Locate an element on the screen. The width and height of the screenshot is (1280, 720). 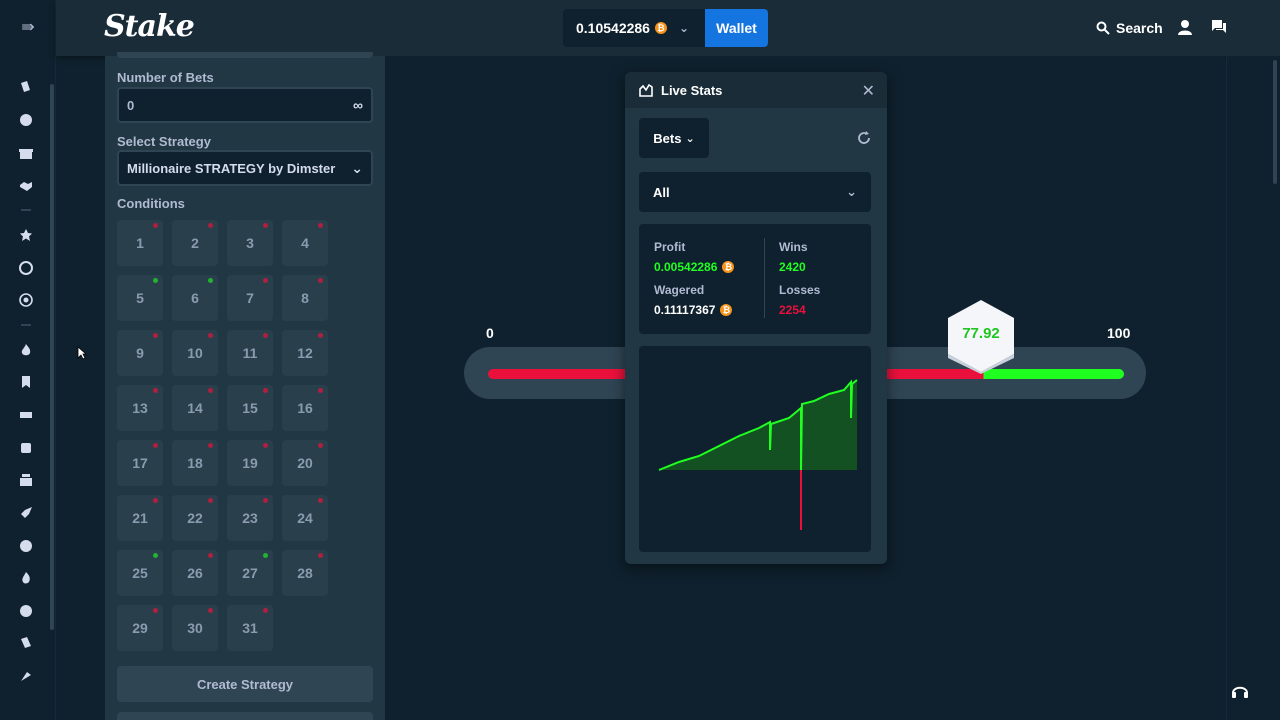
bets-dropdown: Bets ⌄ is located at coordinates (674, 138).